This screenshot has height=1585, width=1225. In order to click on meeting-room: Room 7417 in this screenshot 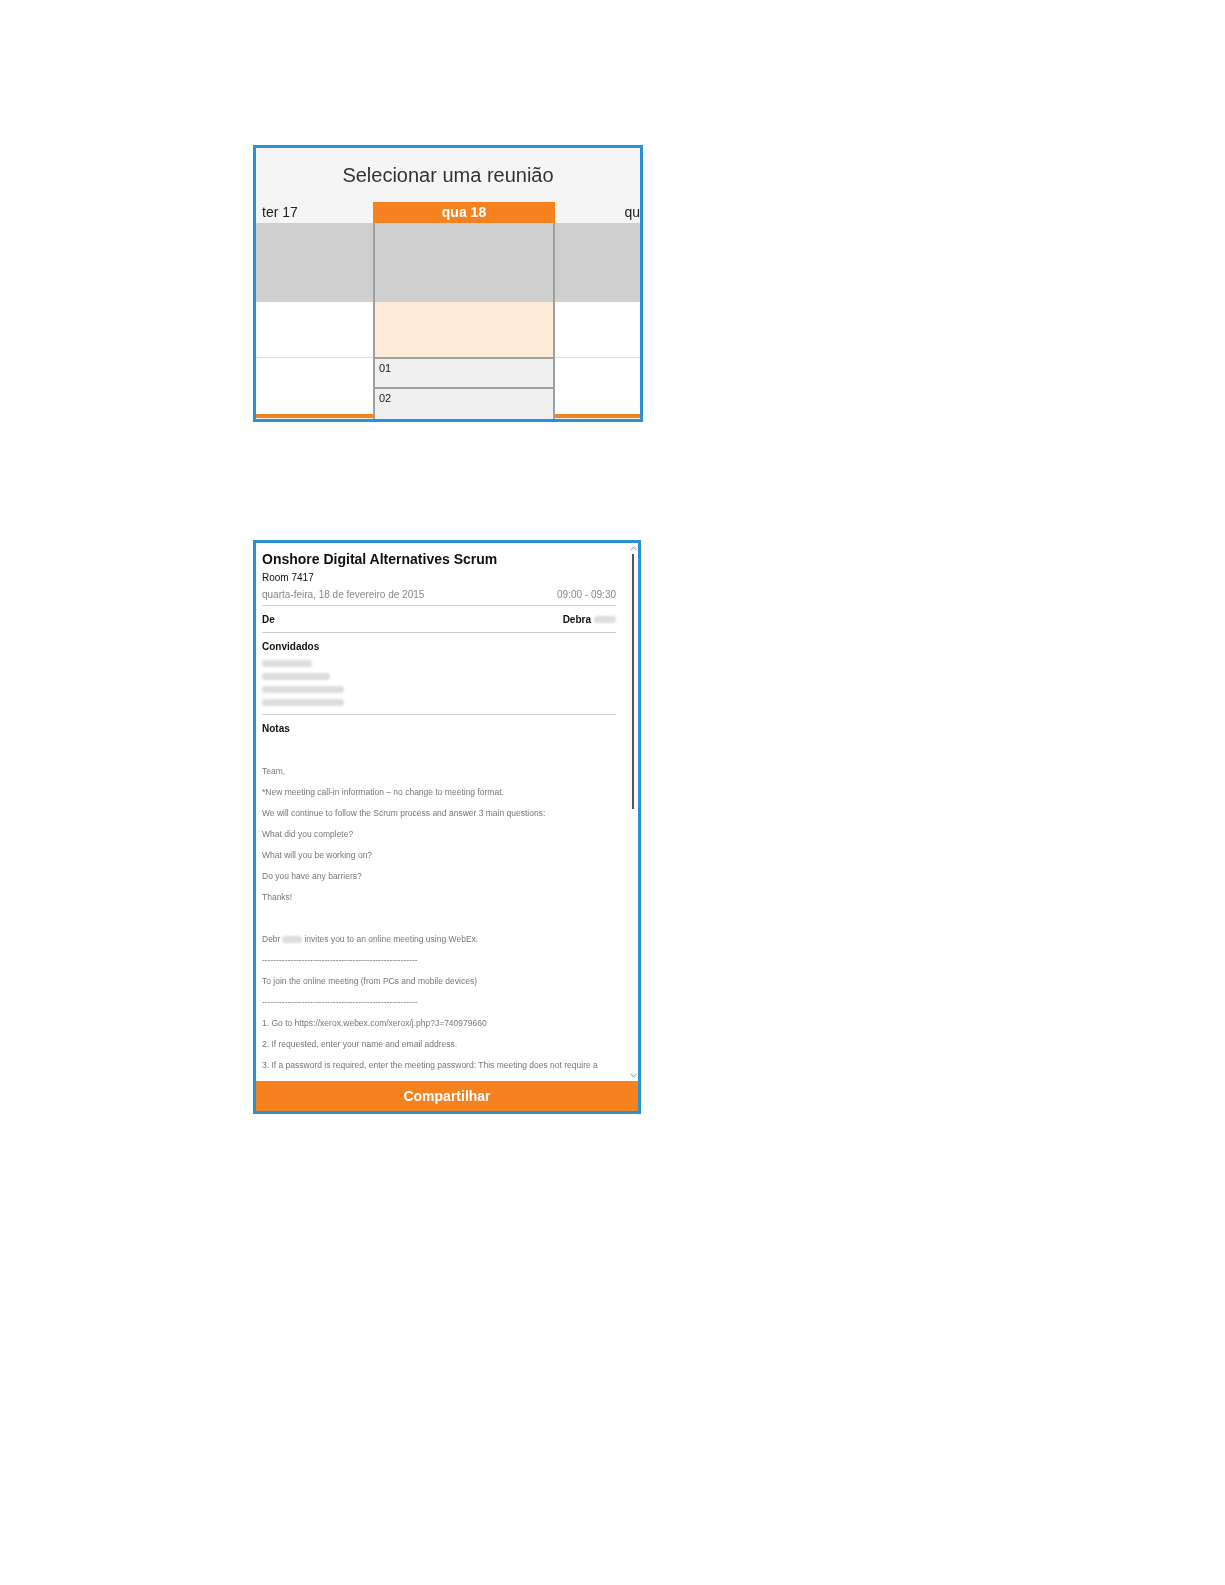, I will do `click(288, 577)`.